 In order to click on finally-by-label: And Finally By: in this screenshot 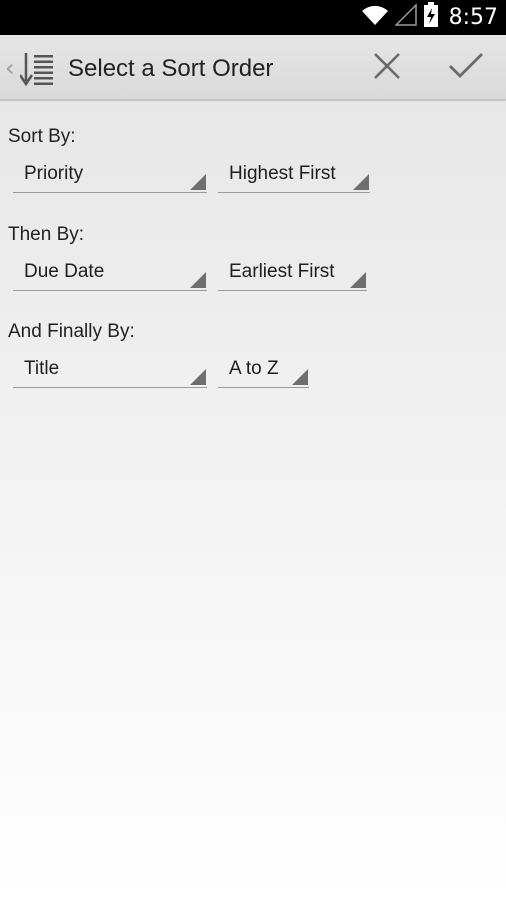, I will do `click(71, 331)`.